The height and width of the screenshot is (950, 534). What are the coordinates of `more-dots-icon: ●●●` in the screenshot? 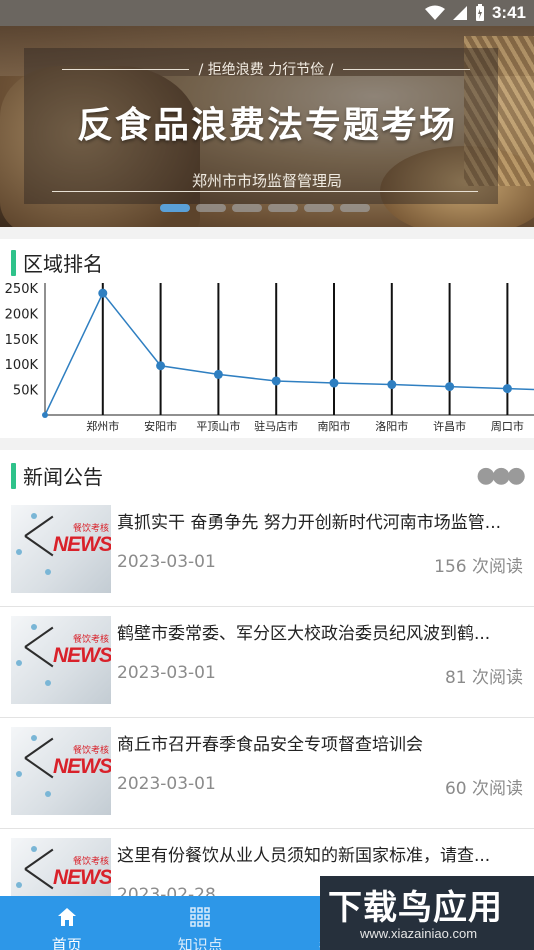 It's located at (501, 476).